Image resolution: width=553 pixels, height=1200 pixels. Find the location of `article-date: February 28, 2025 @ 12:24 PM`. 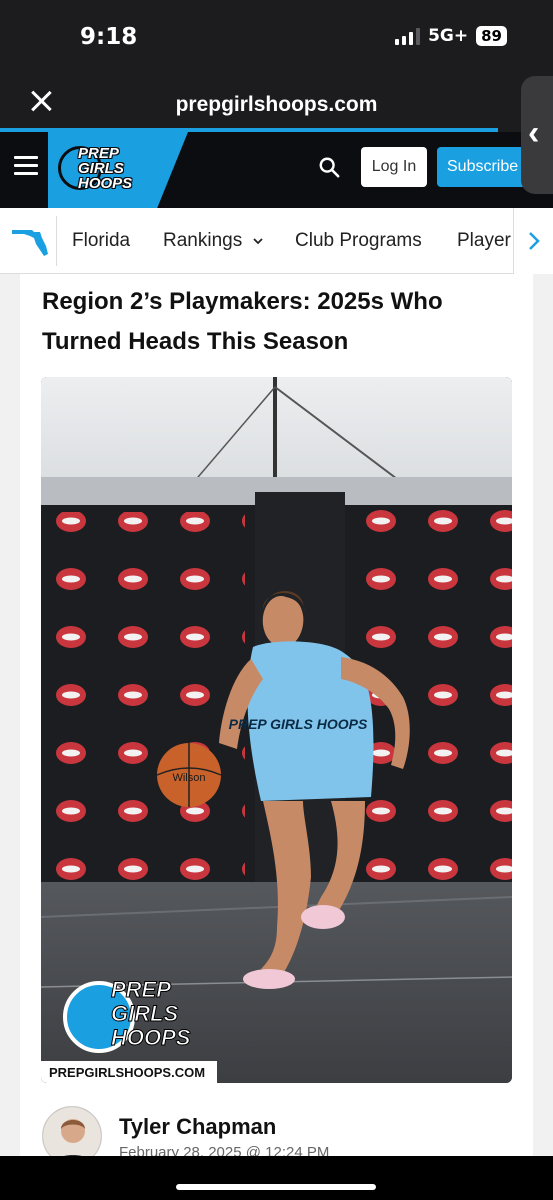

article-date: February 28, 2025 @ 12:24 PM is located at coordinates (224, 1150).